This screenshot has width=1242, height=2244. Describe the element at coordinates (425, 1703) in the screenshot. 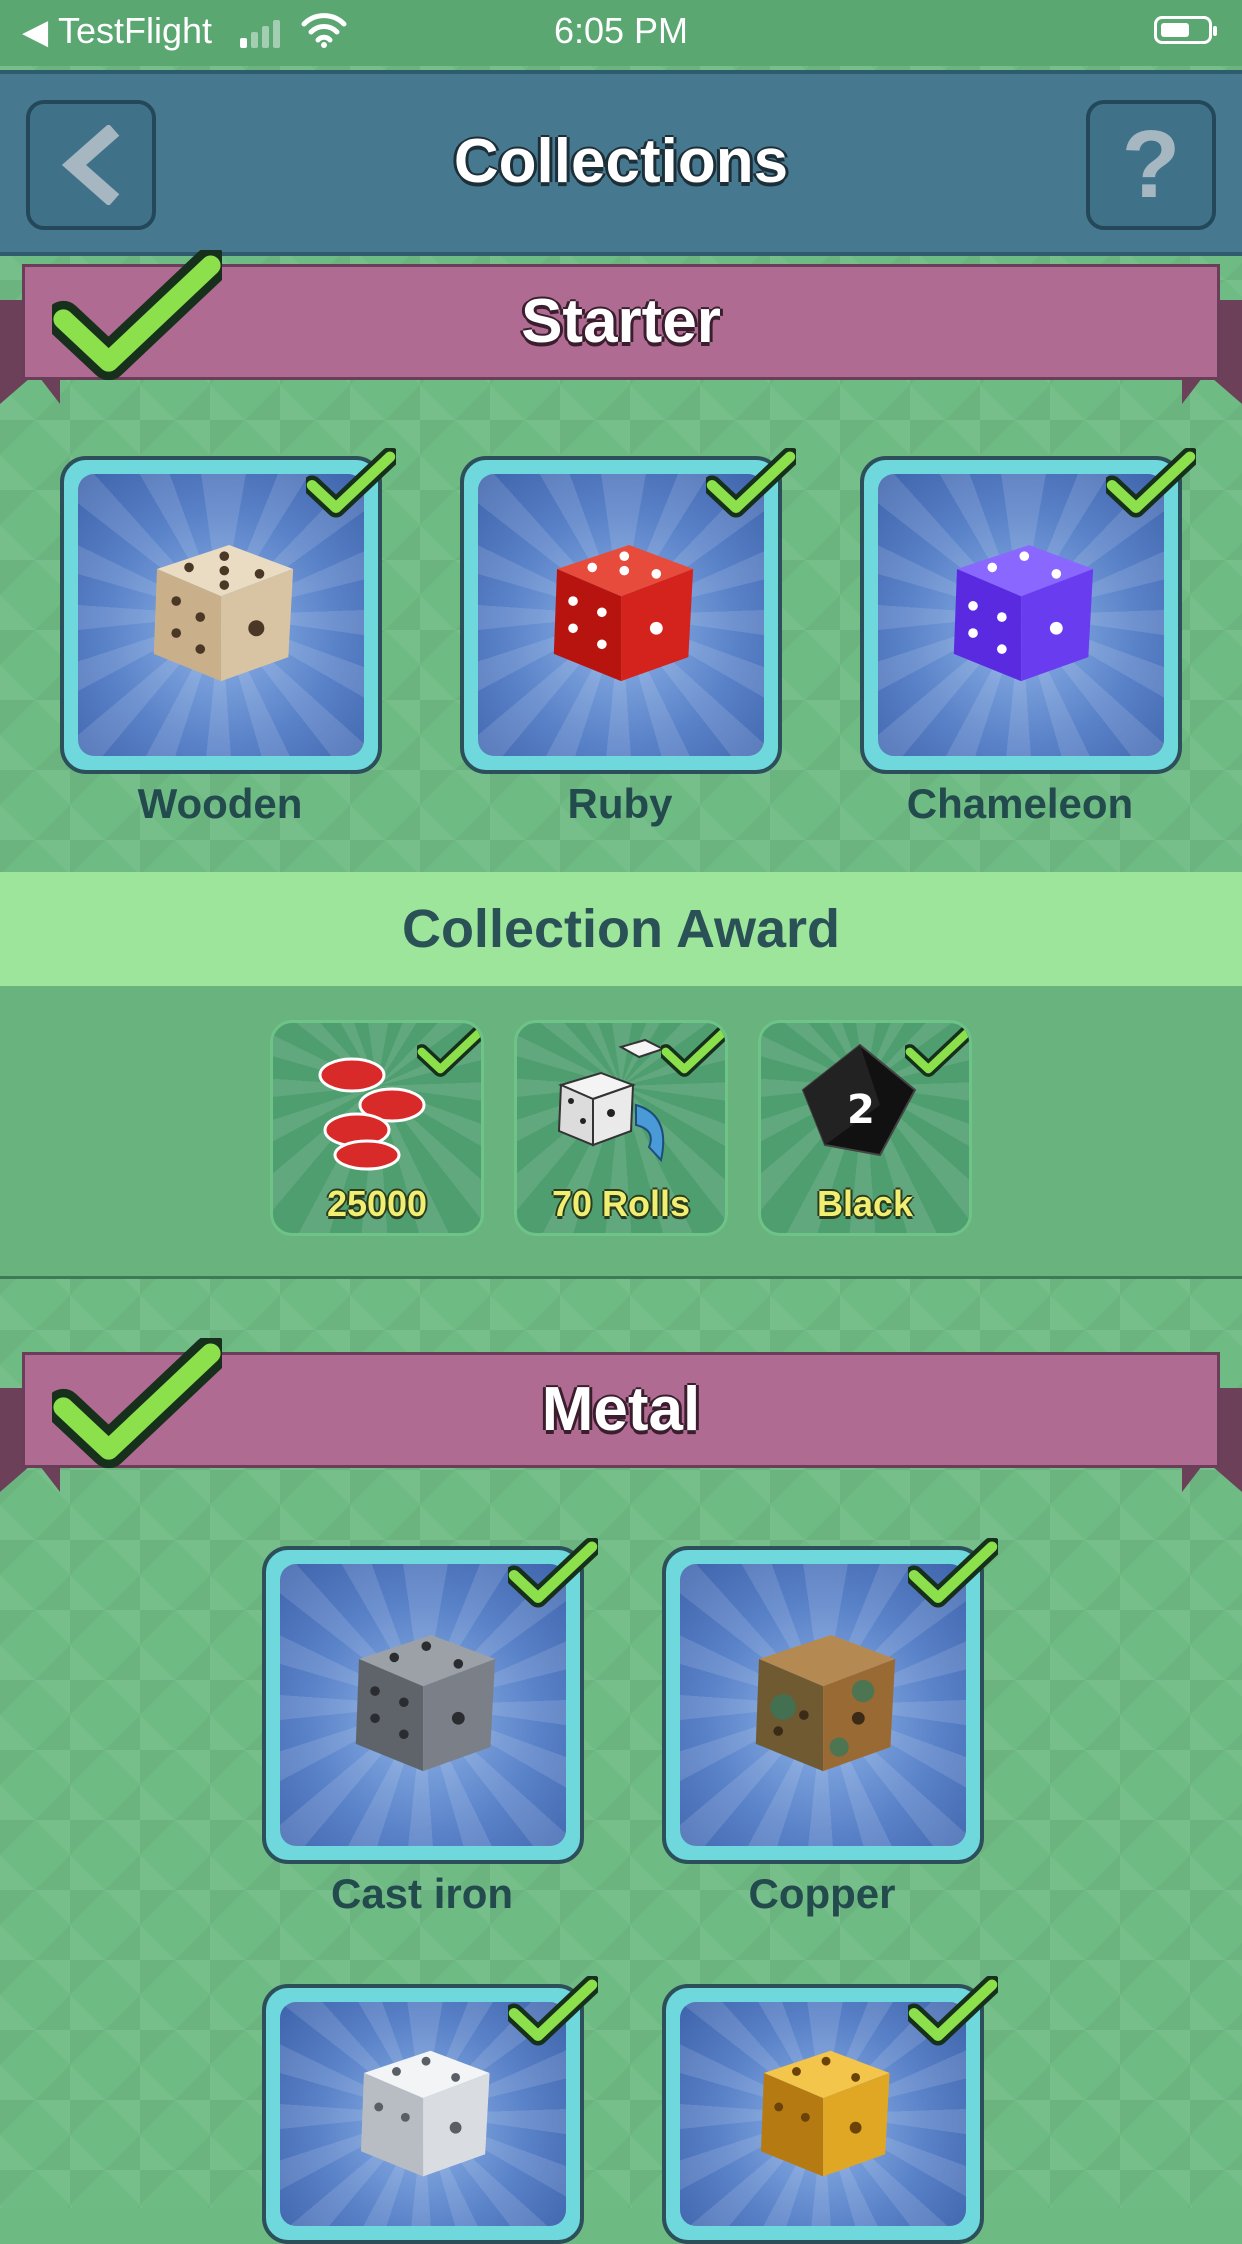

I see `cast-iron-die-icon` at that location.